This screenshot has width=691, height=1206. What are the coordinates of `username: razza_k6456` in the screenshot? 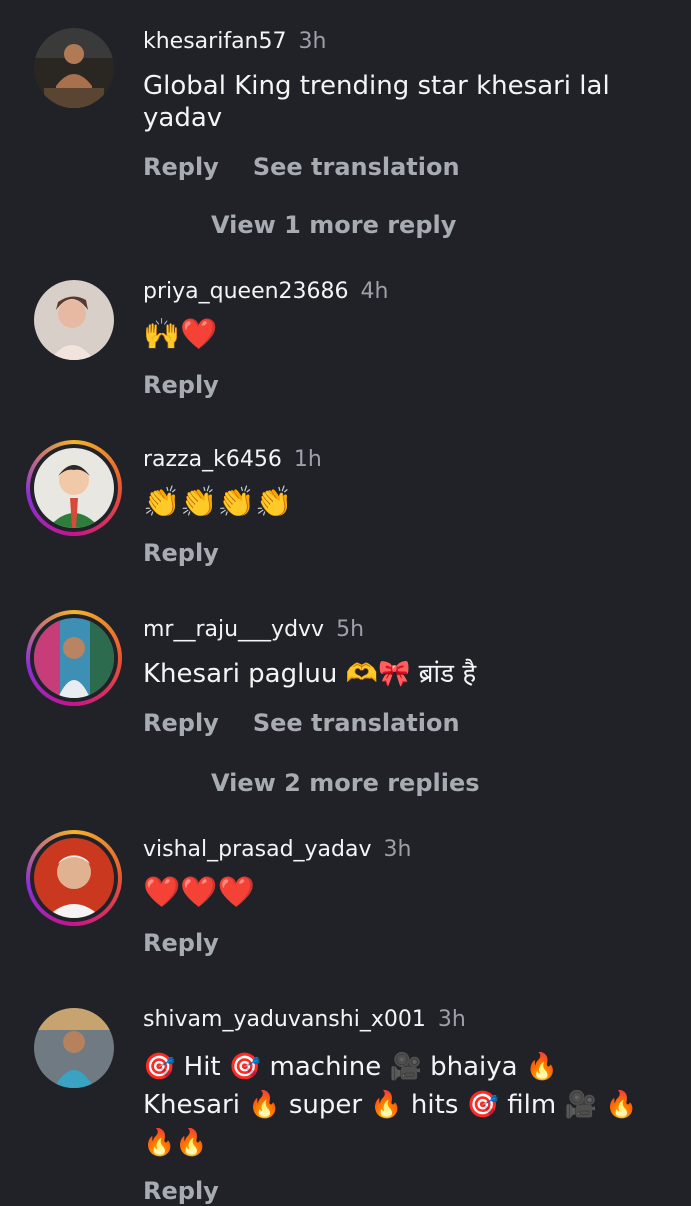 It's located at (212, 459).